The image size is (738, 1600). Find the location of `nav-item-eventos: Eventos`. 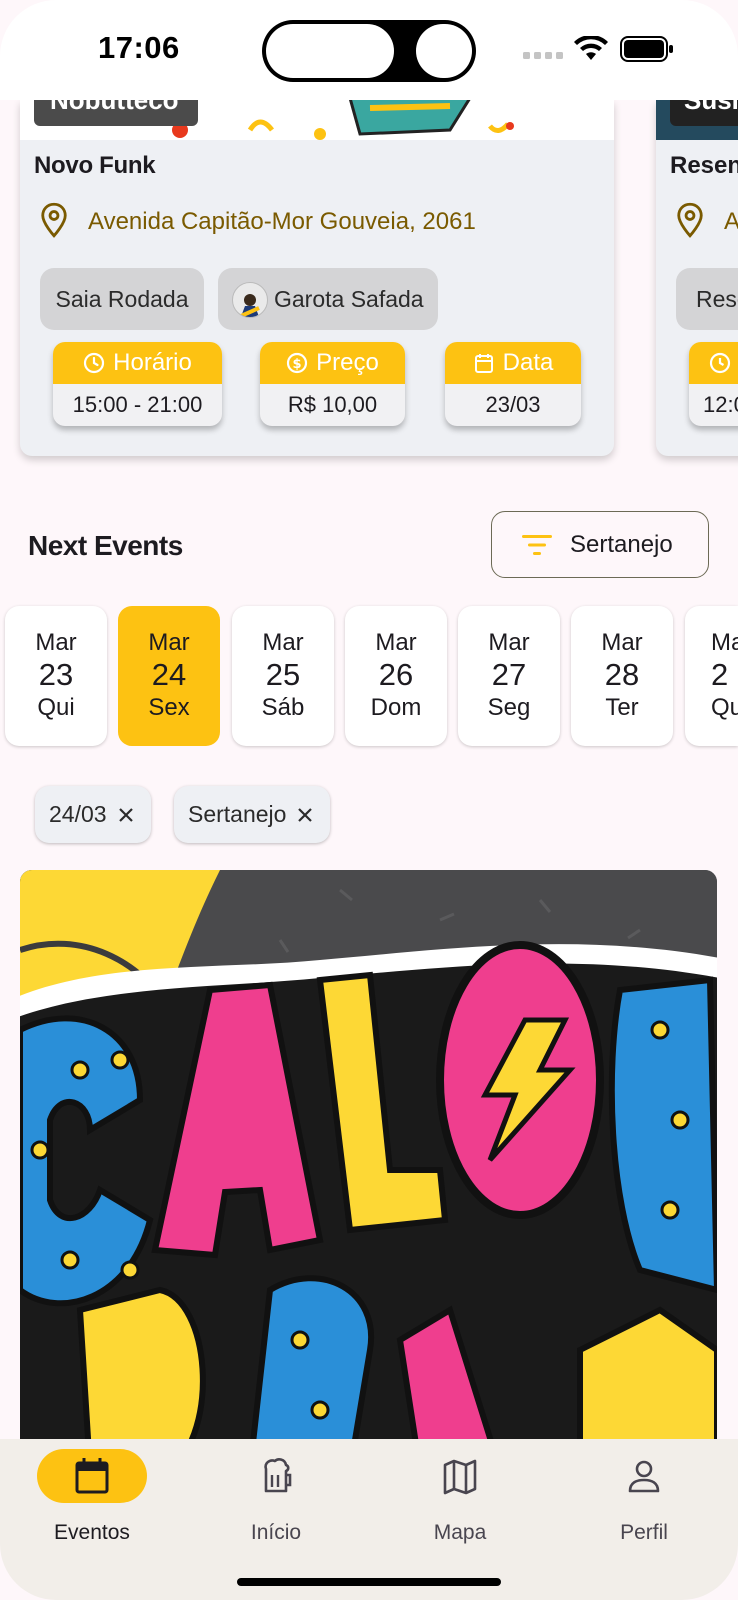

nav-item-eventos: Eventos is located at coordinates (92, 1519).